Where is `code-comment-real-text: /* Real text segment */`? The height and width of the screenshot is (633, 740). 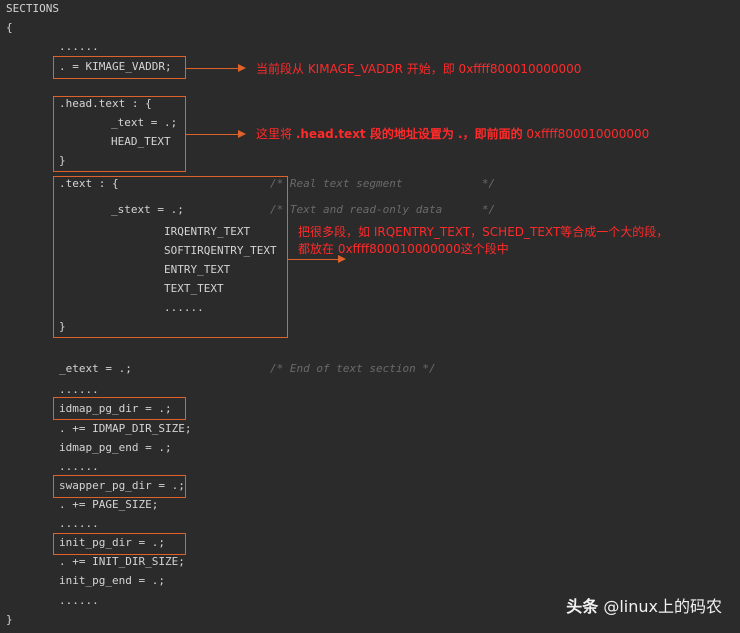 code-comment-real-text: /* Real text segment */ is located at coordinates (383, 183).